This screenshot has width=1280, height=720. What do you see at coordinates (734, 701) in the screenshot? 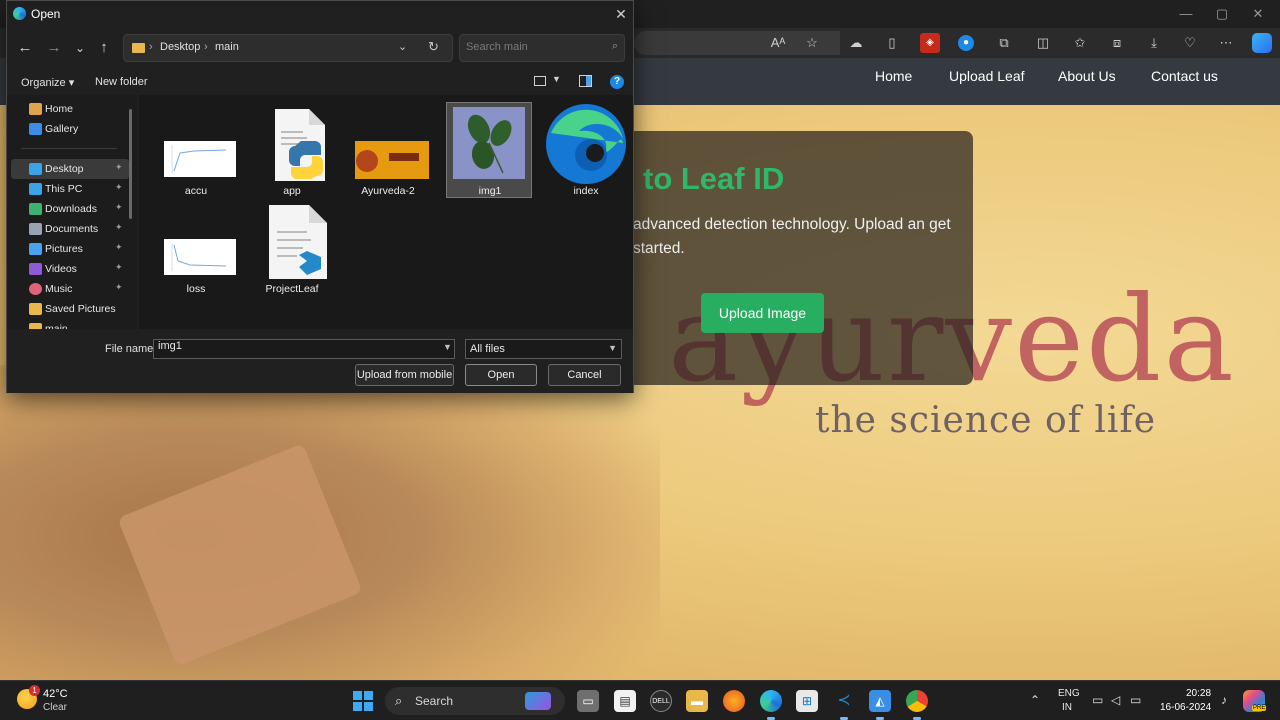
I see `firefox-icon` at bounding box center [734, 701].